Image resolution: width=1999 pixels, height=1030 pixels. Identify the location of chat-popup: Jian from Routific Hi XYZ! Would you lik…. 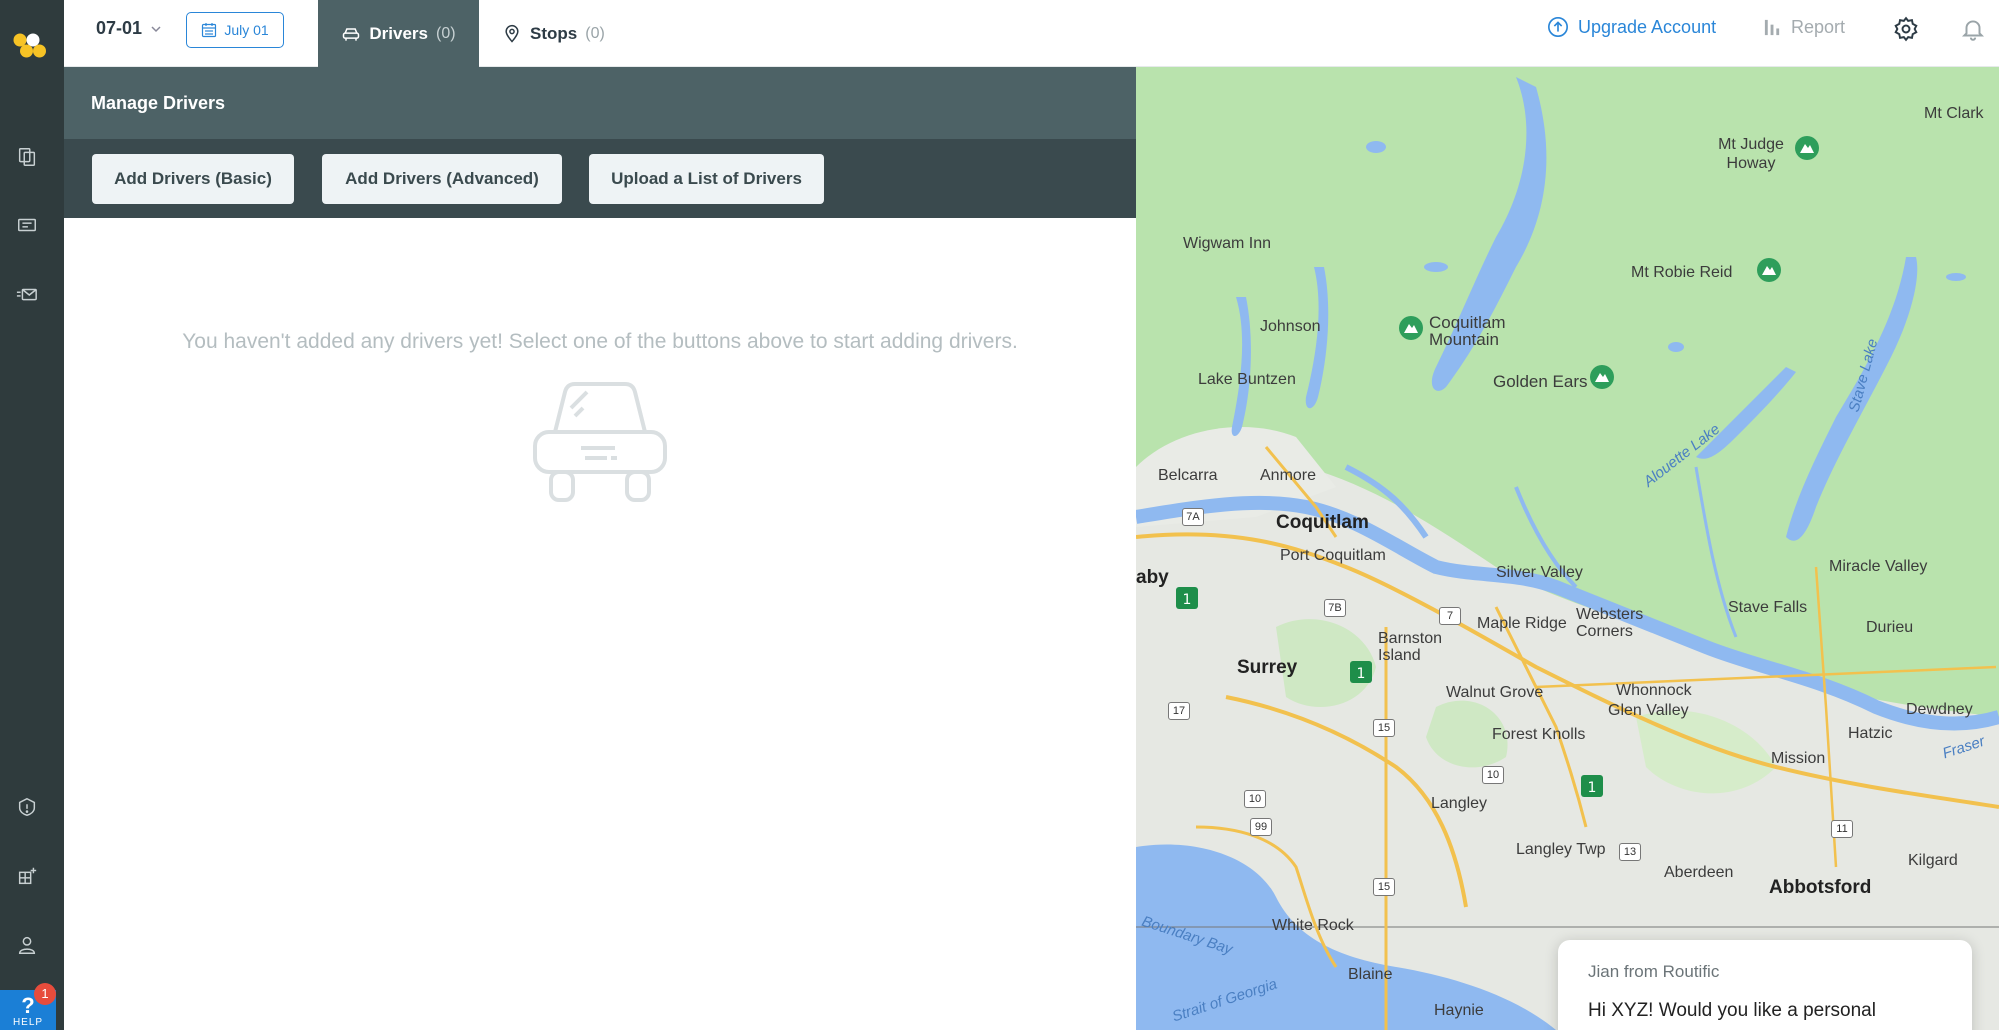
(1765, 985).